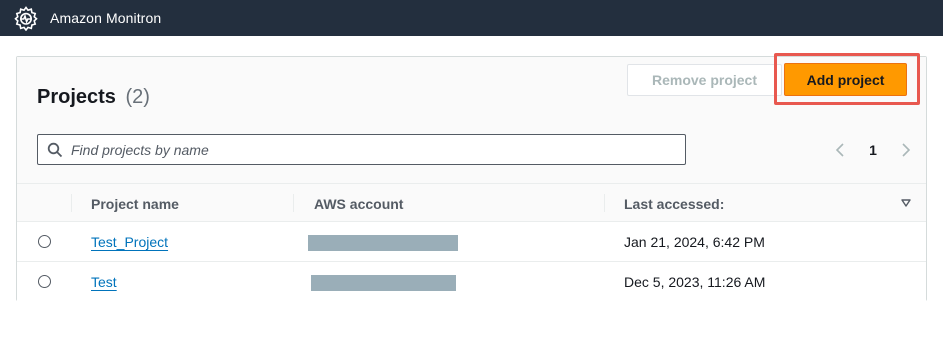  I want to click on sort-descending-icon, so click(906, 203).